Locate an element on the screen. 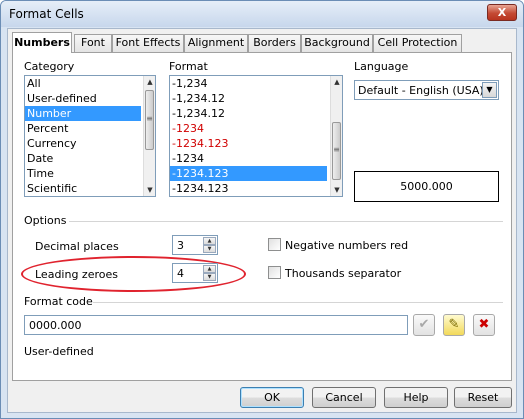 This screenshot has height=419, width=524. format-code-label: Format code is located at coordinates (58, 301).